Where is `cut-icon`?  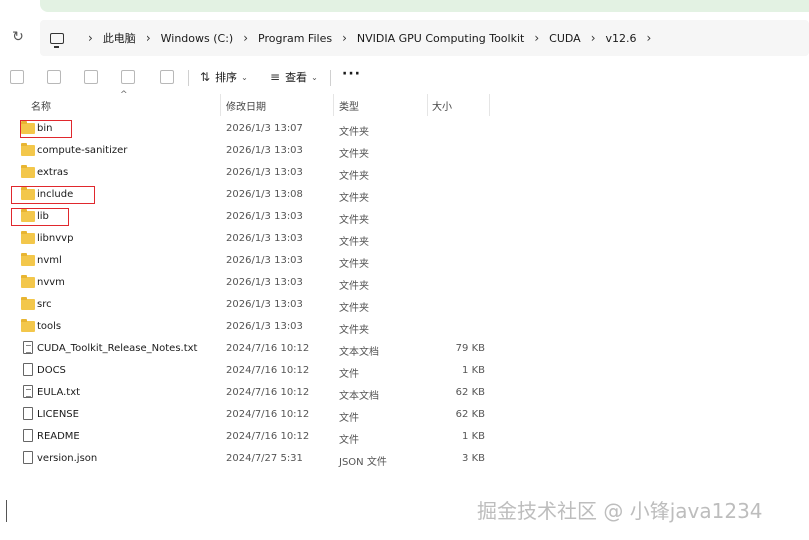
cut-icon is located at coordinates (17, 77).